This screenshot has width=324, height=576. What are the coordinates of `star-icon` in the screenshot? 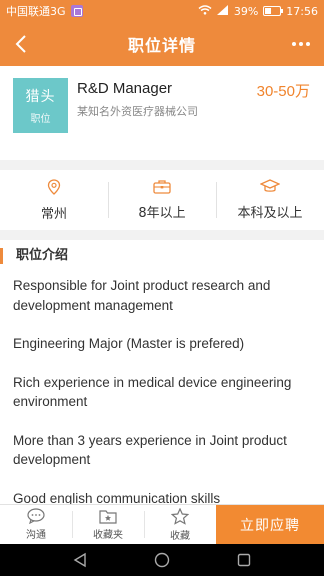 It's located at (180, 516).